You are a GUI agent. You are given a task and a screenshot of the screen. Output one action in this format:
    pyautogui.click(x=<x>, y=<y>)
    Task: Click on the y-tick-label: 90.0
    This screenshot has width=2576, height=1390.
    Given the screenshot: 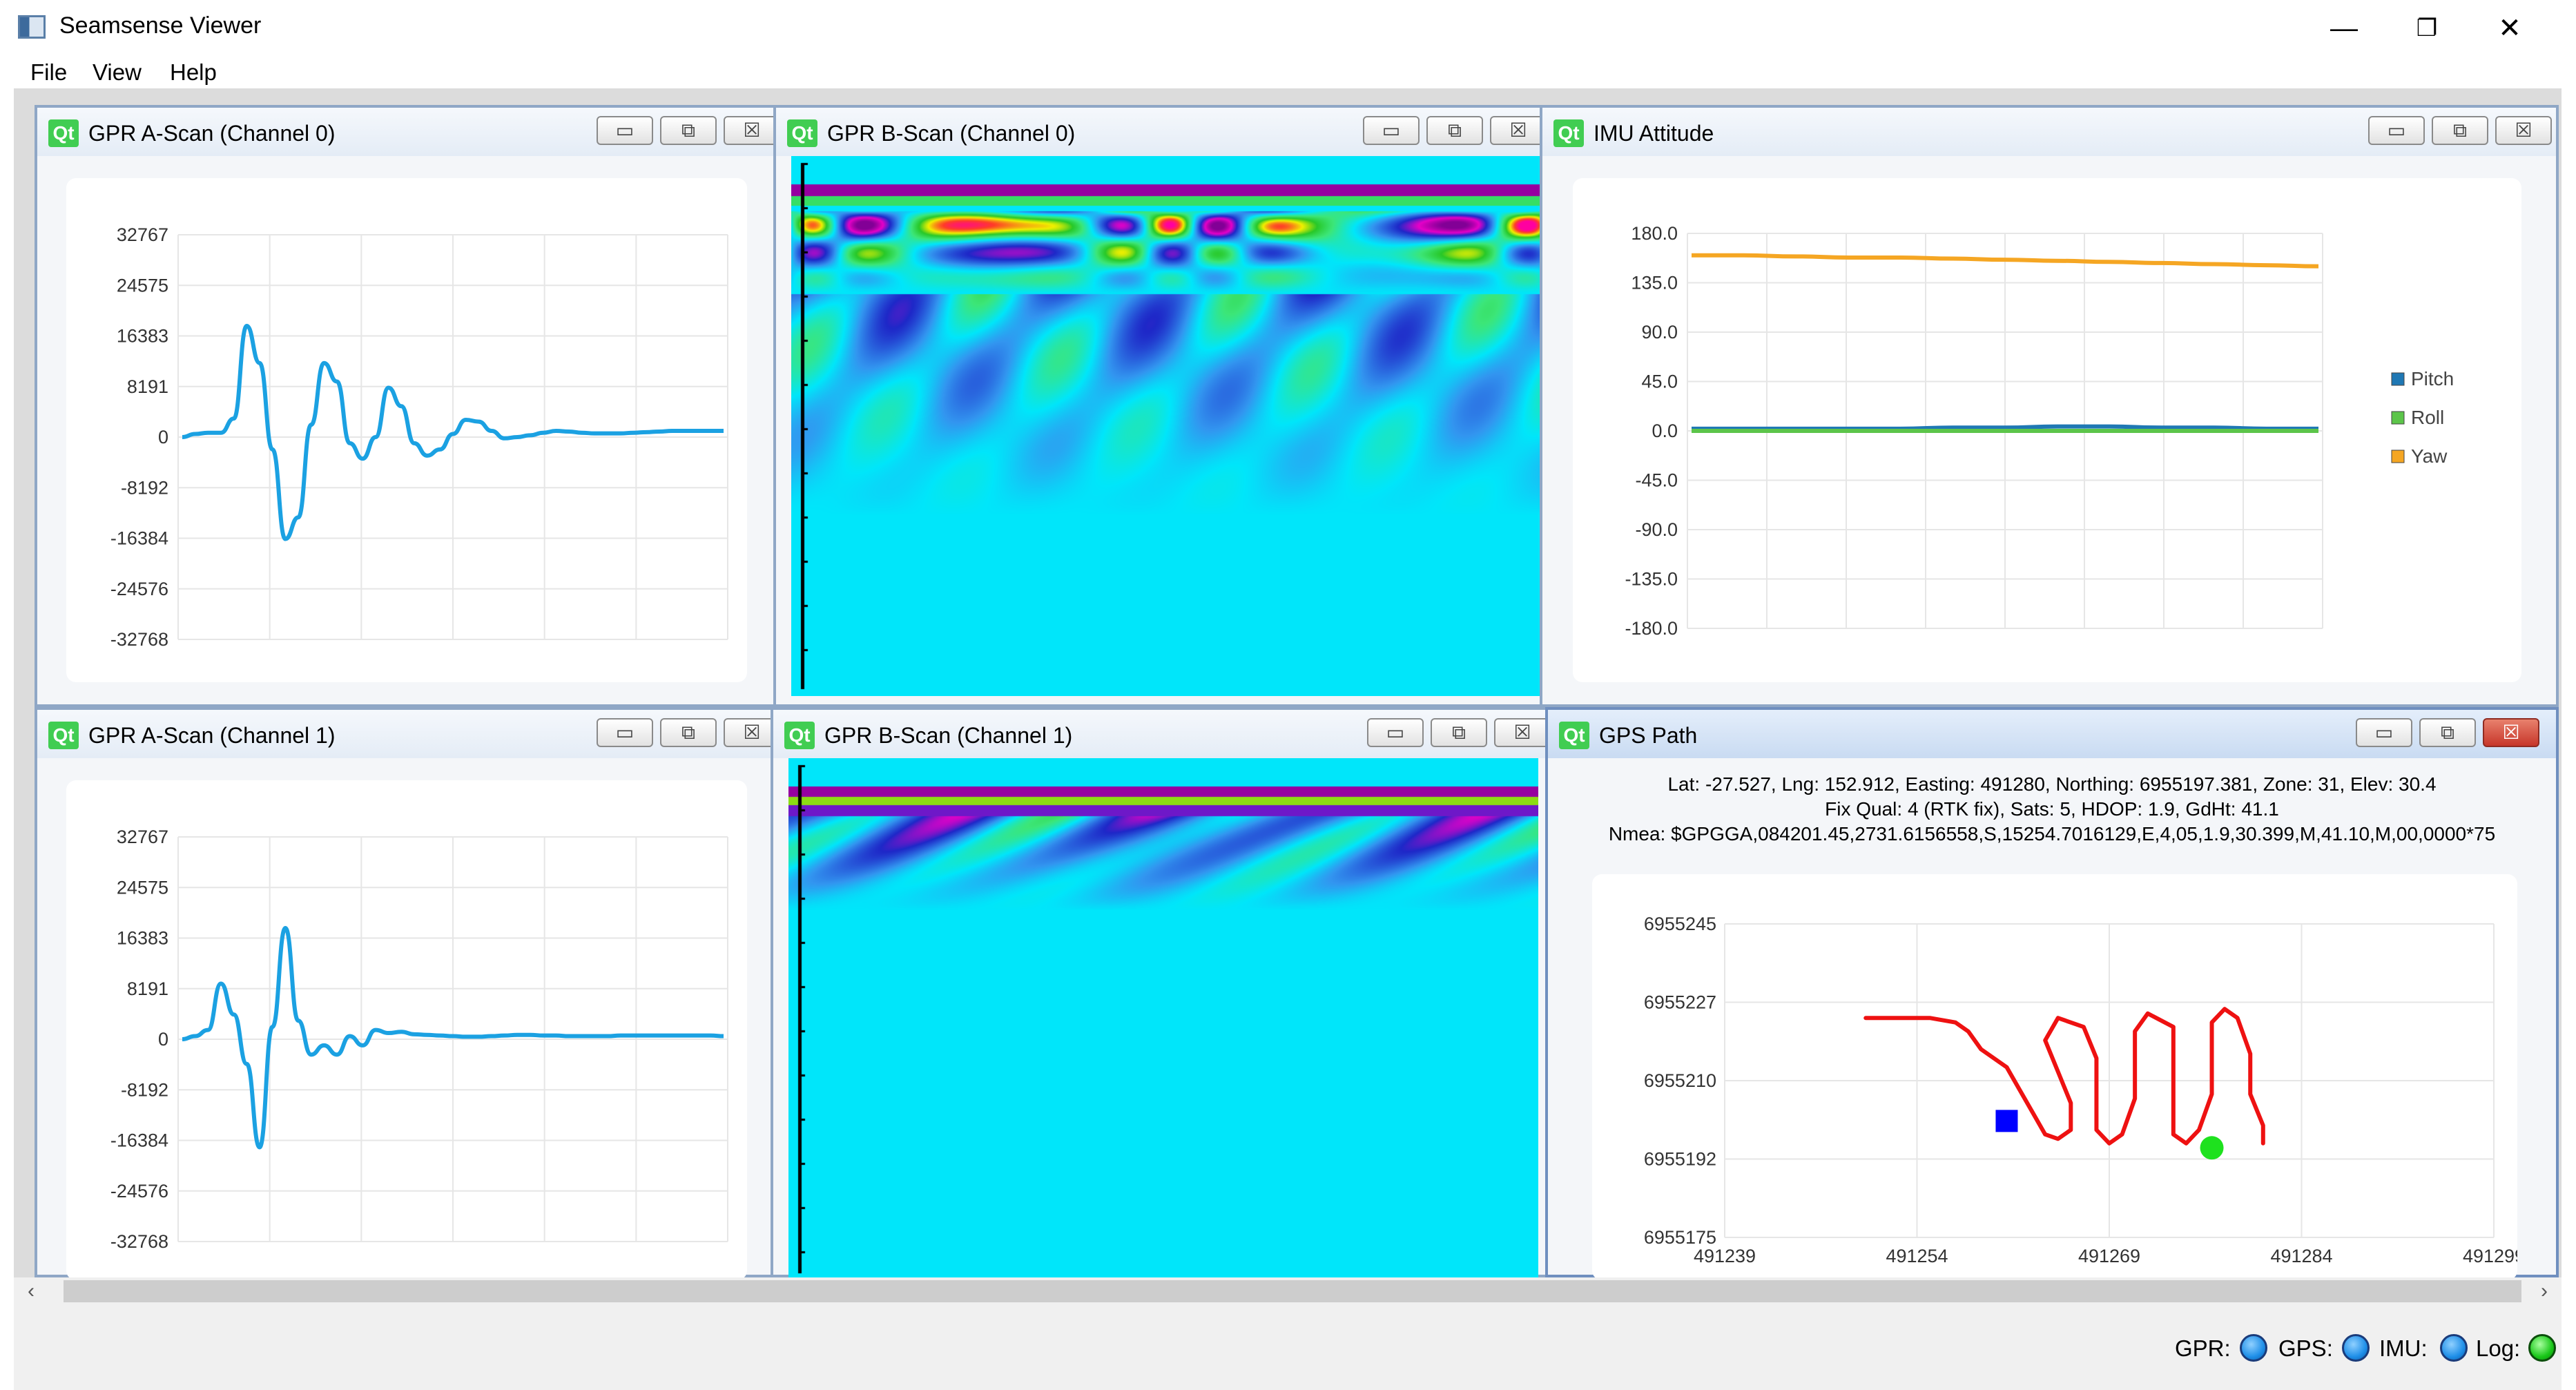 What is the action you would take?
    pyautogui.click(x=1660, y=332)
    